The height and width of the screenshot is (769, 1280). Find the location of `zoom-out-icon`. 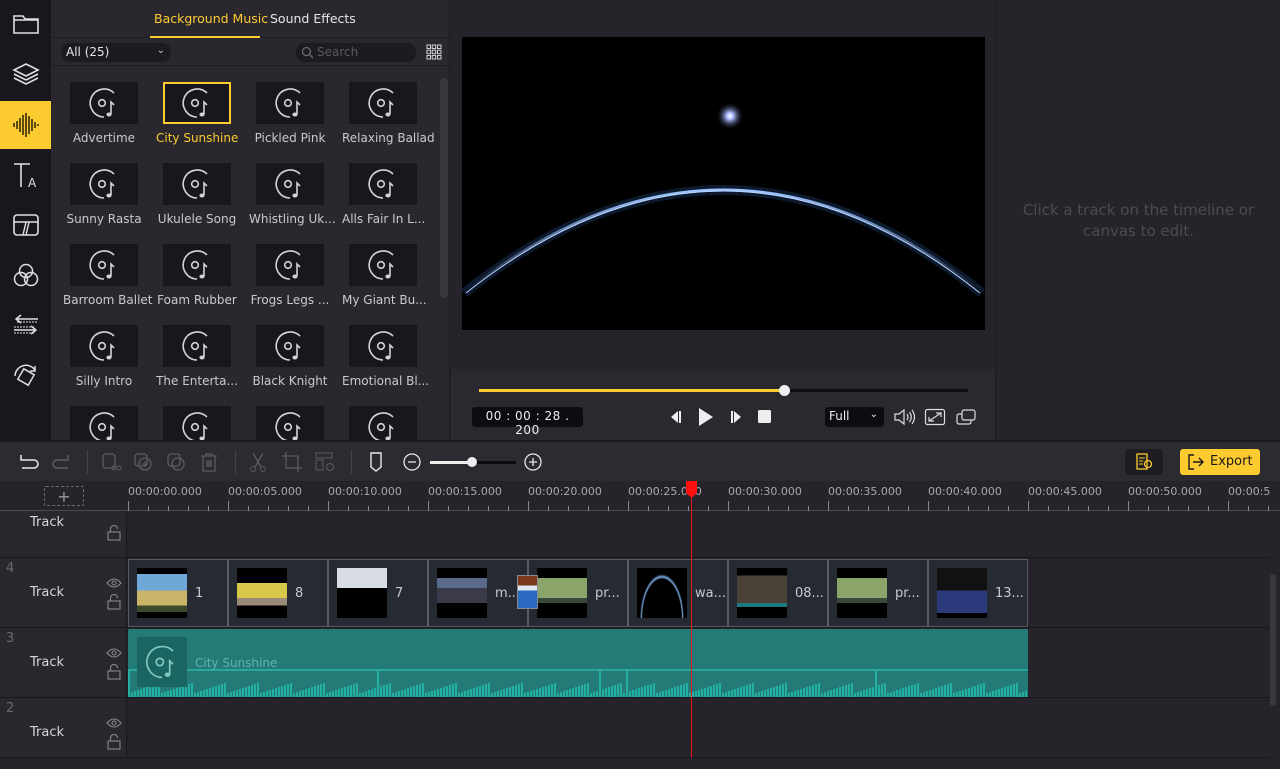

zoom-out-icon is located at coordinates (412, 462).